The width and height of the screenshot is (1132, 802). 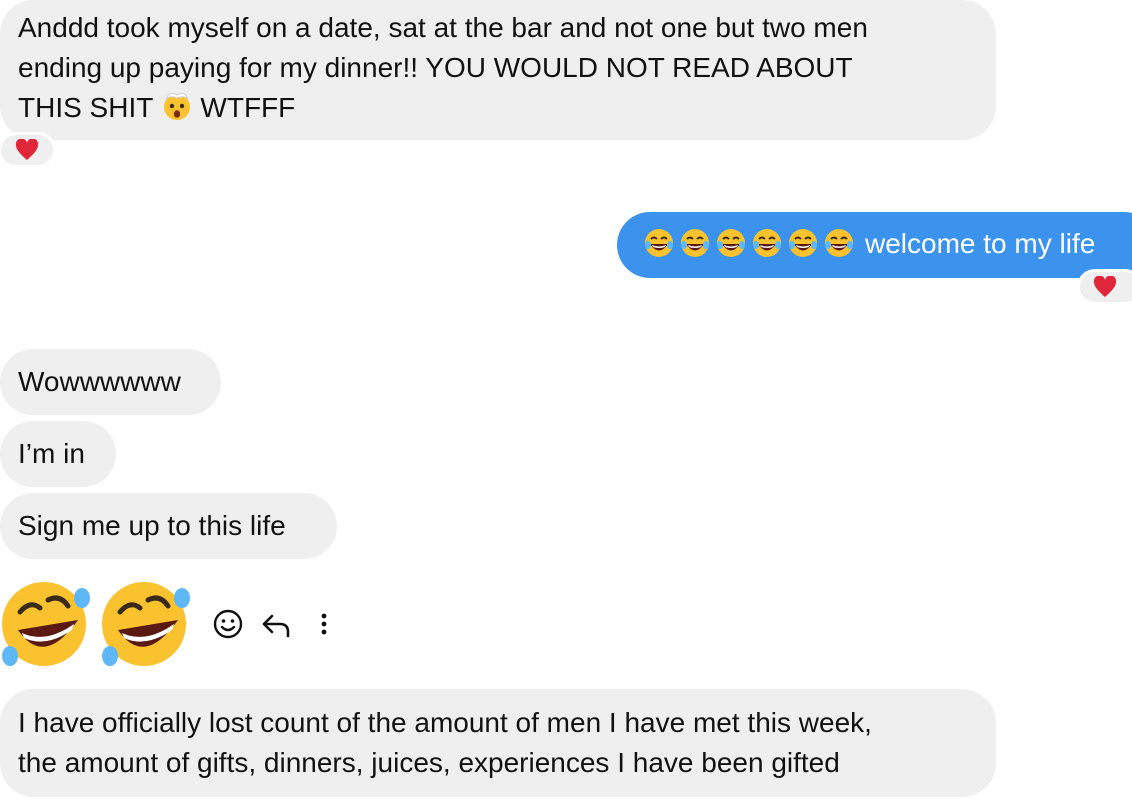 What do you see at coordinates (980, 243) in the screenshot?
I see `message-text: welcome to my life` at bounding box center [980, 243].